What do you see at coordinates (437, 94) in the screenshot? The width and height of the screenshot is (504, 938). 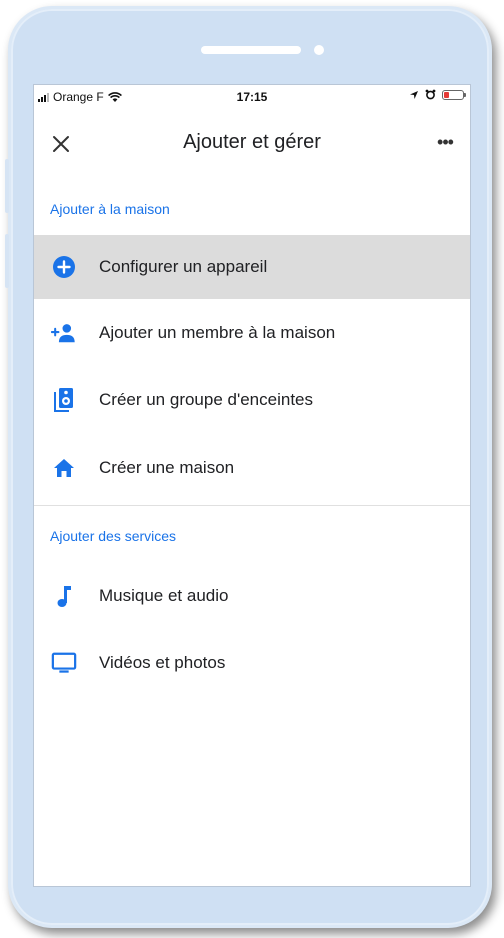 I see `status-right` at bounding box center [437, 94].